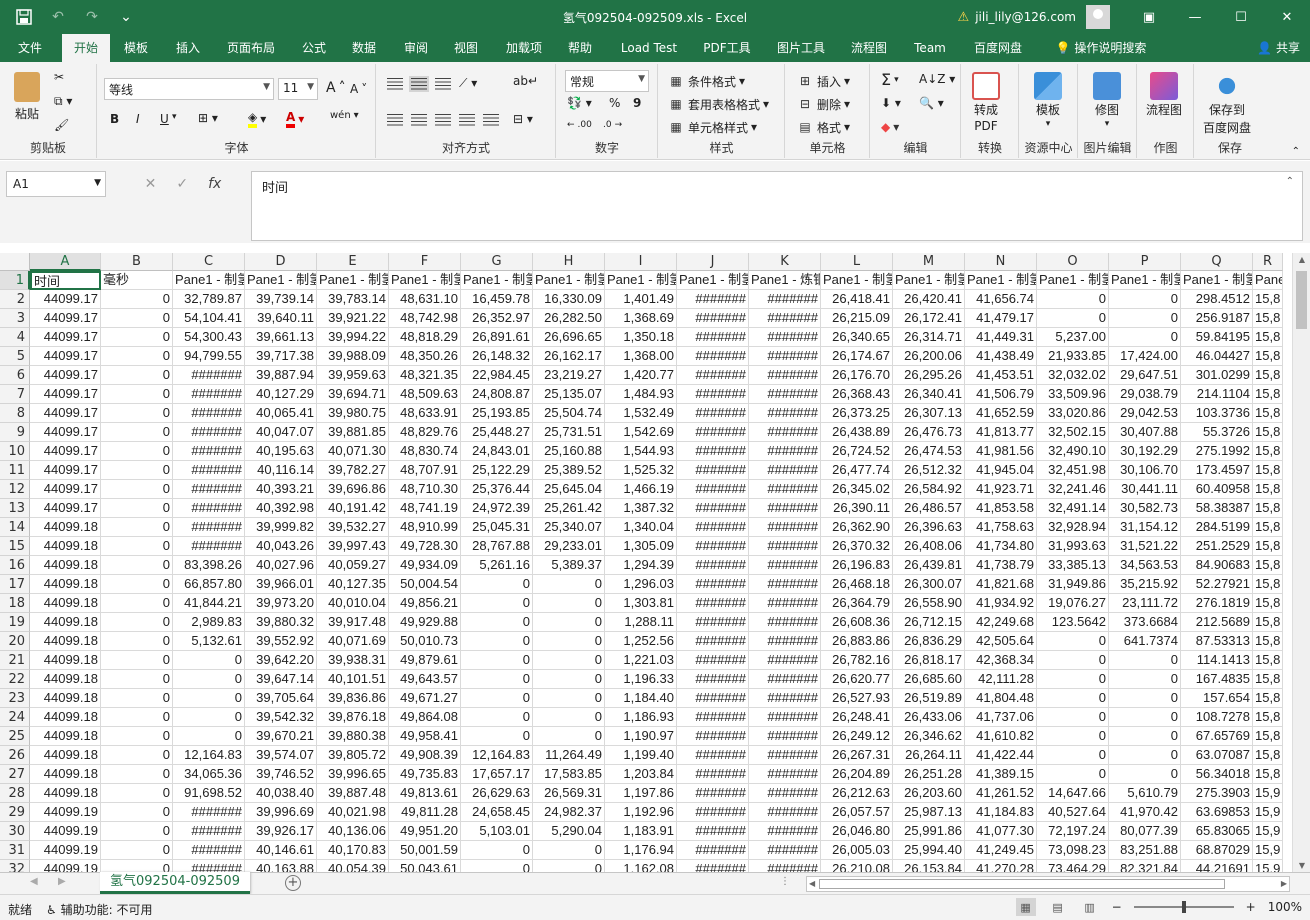  Describe the element at coordinates (425, 318) in the screenshot. I see `data-cell: 48,742.98` at that location.